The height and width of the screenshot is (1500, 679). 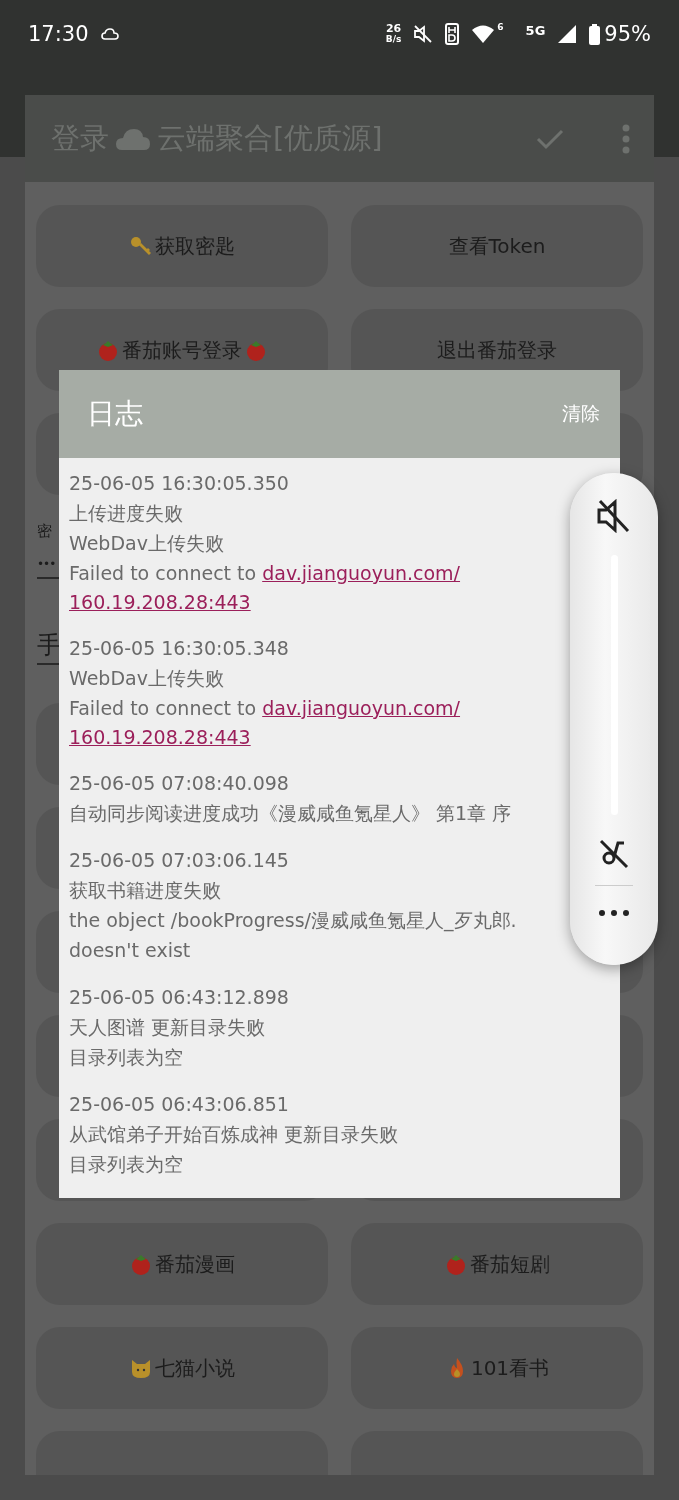 I want to click on log-message: 自动同步阅读进度成功《漫威咸鱼氪星人》 第1章 序, so click(x=291, y=813).